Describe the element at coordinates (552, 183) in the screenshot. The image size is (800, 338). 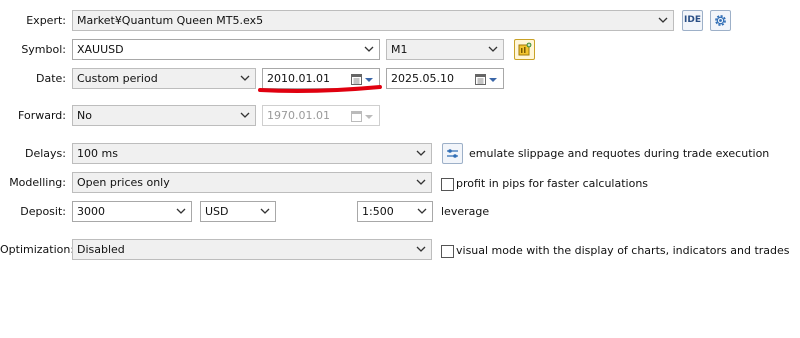
I see `profit-in-pips-text: profit in pips for faster calculations` at that location.